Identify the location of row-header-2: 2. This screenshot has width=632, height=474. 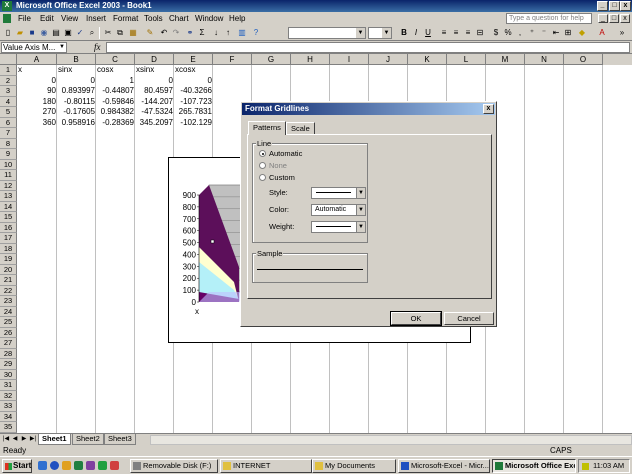
(8, 80).